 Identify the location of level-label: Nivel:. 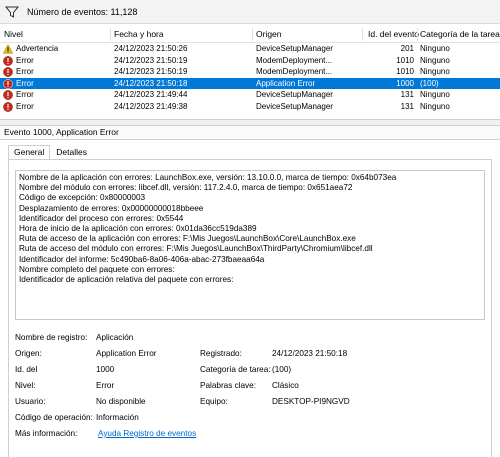
(25, 385).